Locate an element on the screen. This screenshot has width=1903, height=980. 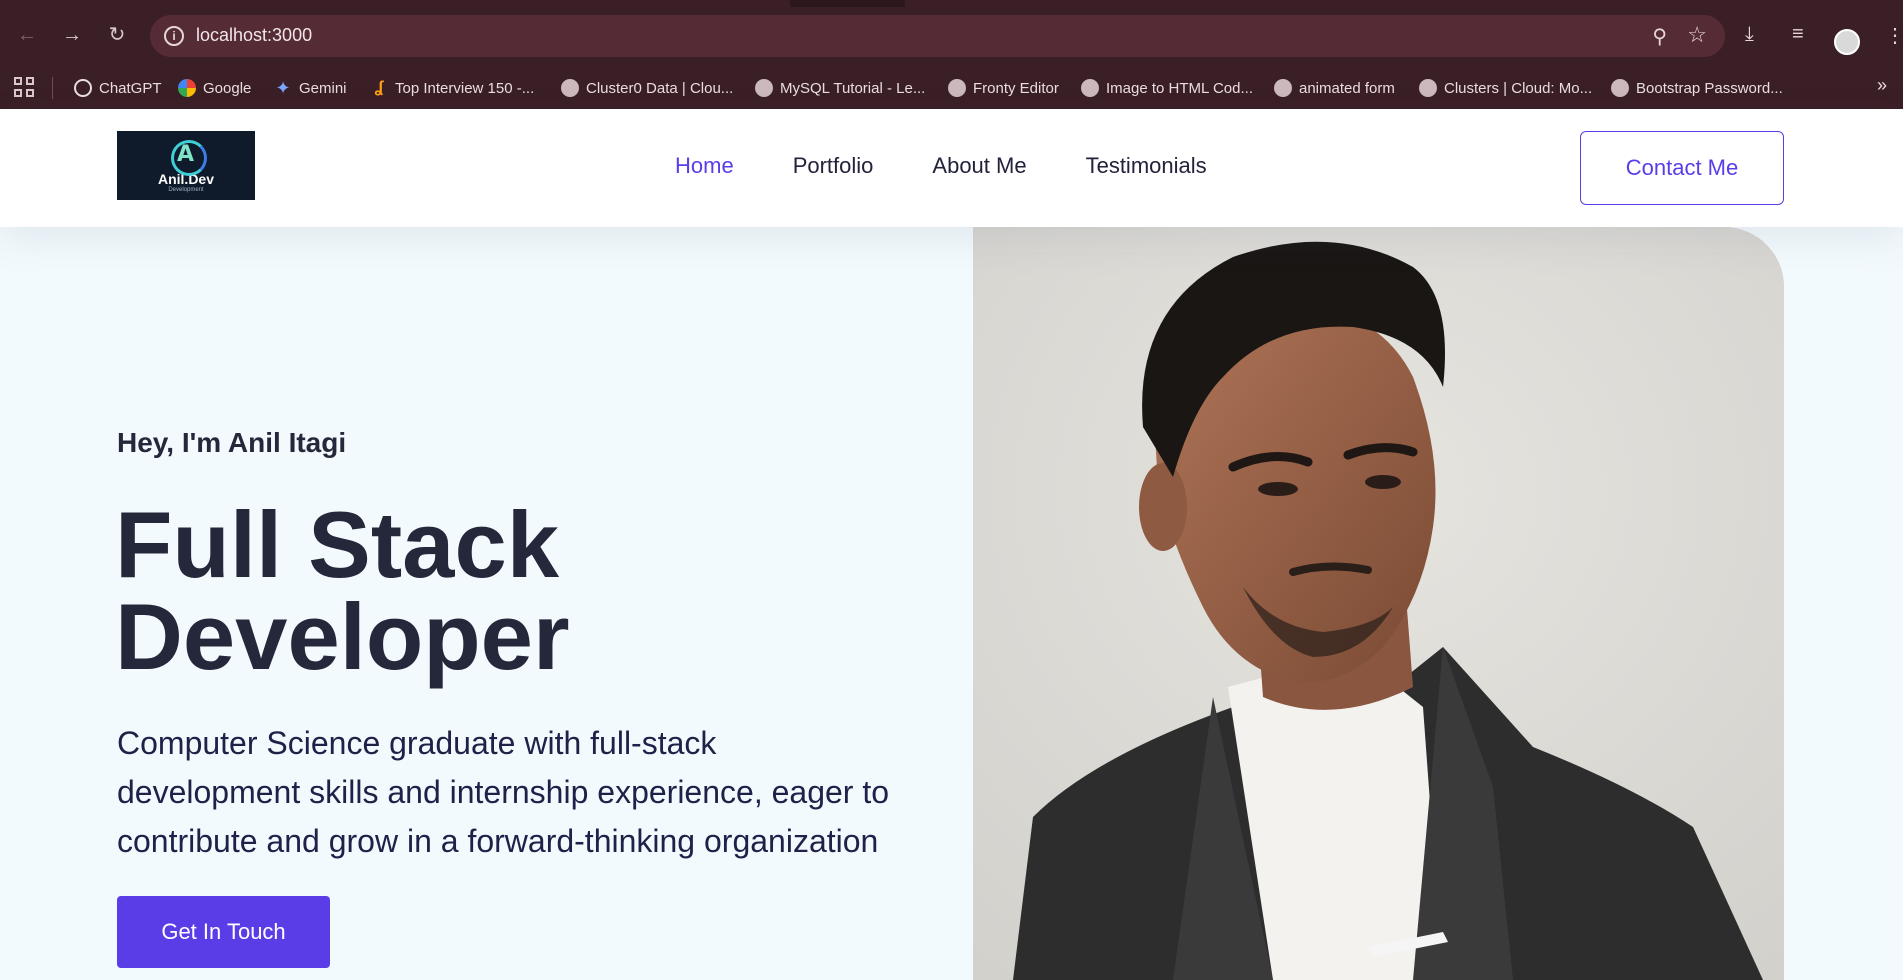
google-icon is located at coordinates (187, 88).